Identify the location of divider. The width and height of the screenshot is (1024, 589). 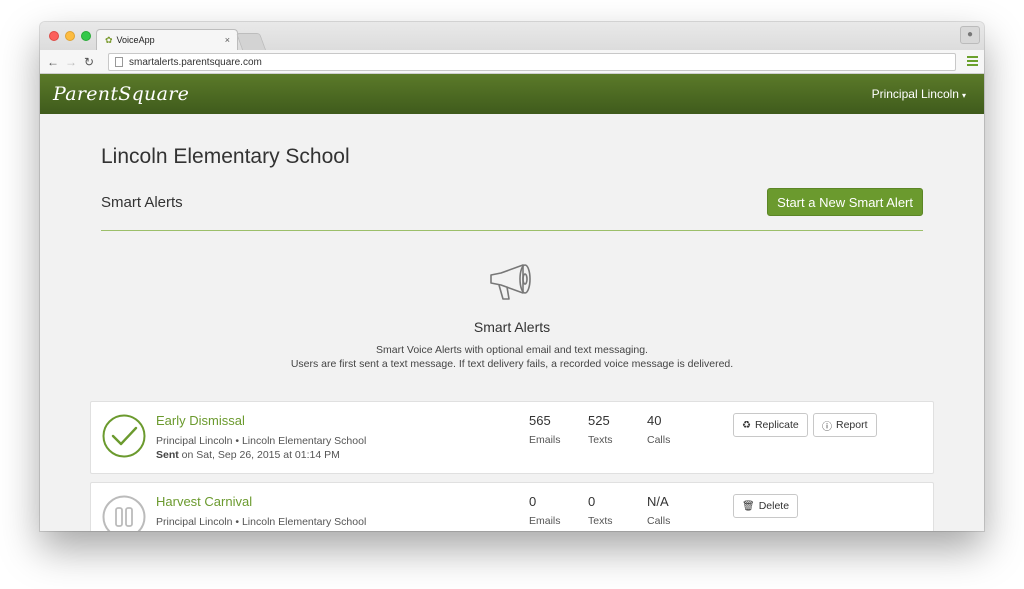
(512, 230).